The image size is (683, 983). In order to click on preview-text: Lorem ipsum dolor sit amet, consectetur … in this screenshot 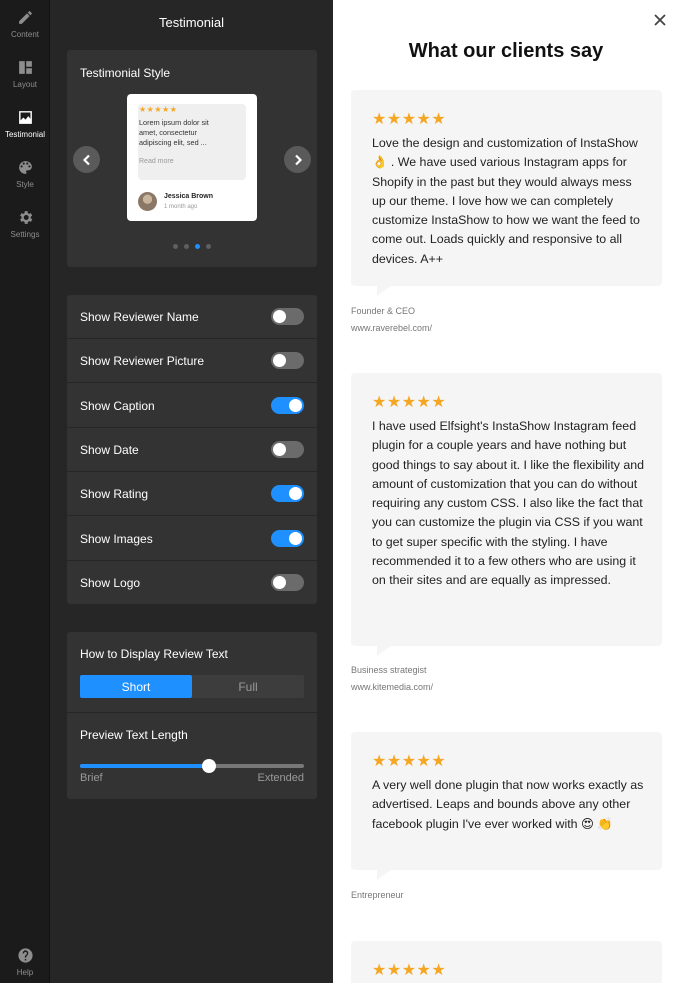, I will do `click(174, 132)`.